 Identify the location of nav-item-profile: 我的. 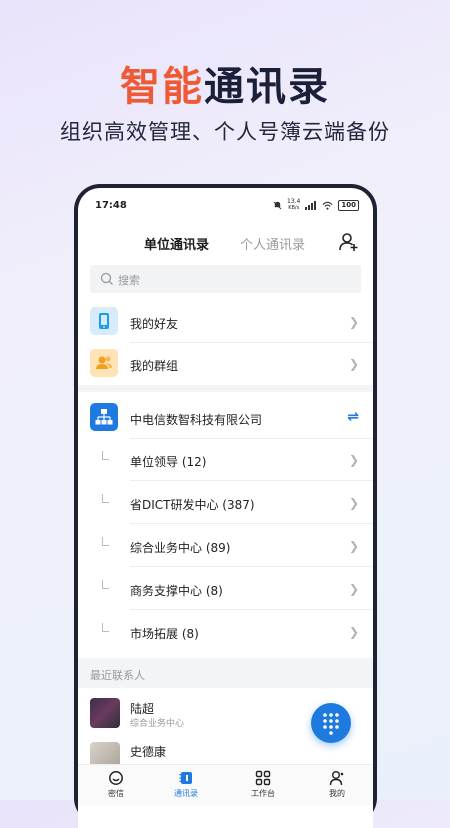
(337, 783).